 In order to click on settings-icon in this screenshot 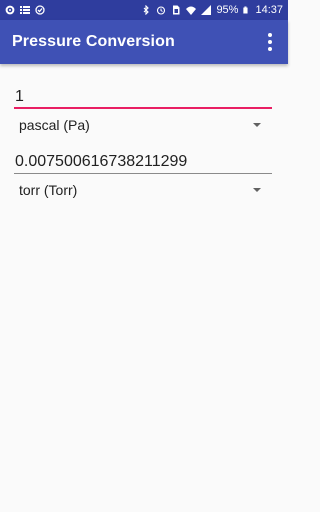, I will do `click(10, 10)`.